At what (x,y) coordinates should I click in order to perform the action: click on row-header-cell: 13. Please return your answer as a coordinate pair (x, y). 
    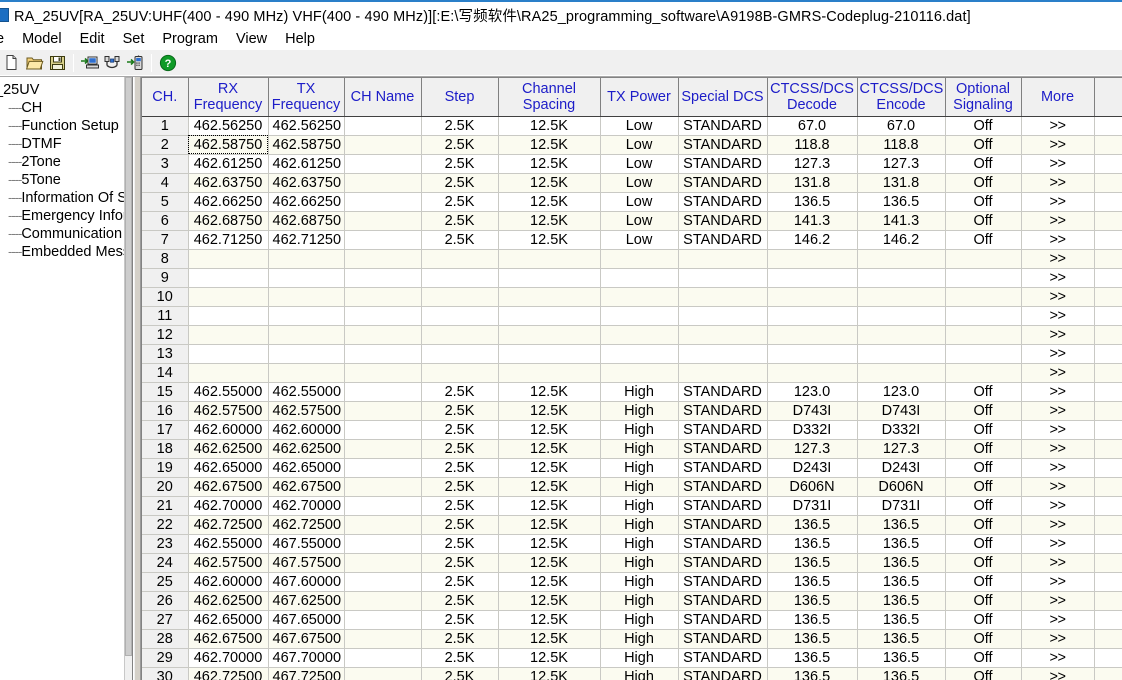
    Looking at the image, I should click on (165, 354).